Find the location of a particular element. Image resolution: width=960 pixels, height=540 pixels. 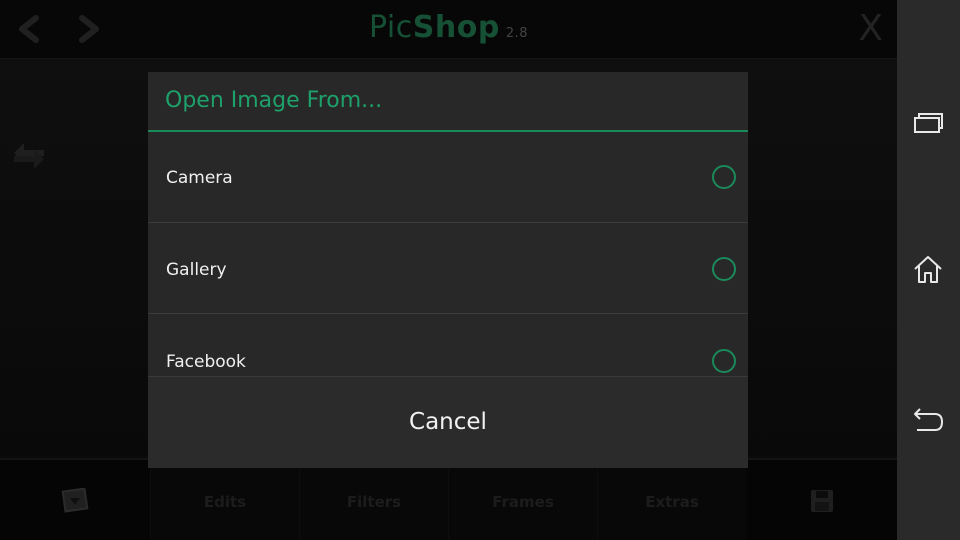

system-navigation-bar is located at coordinates (928, 270).